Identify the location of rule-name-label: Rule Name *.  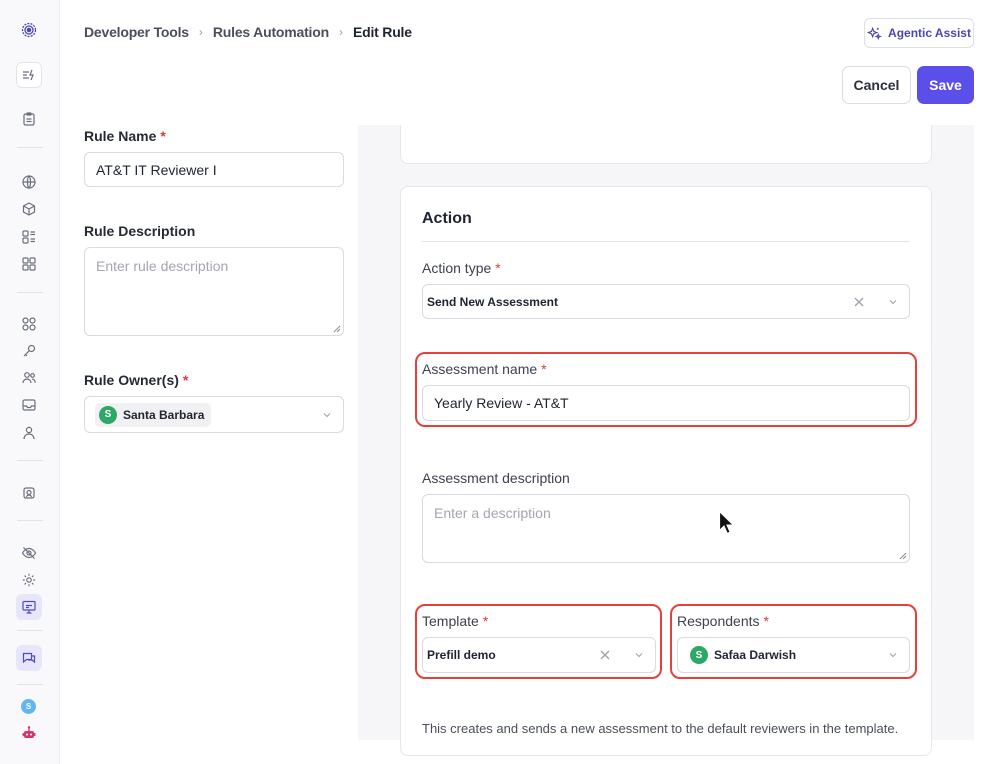
(125, 136).